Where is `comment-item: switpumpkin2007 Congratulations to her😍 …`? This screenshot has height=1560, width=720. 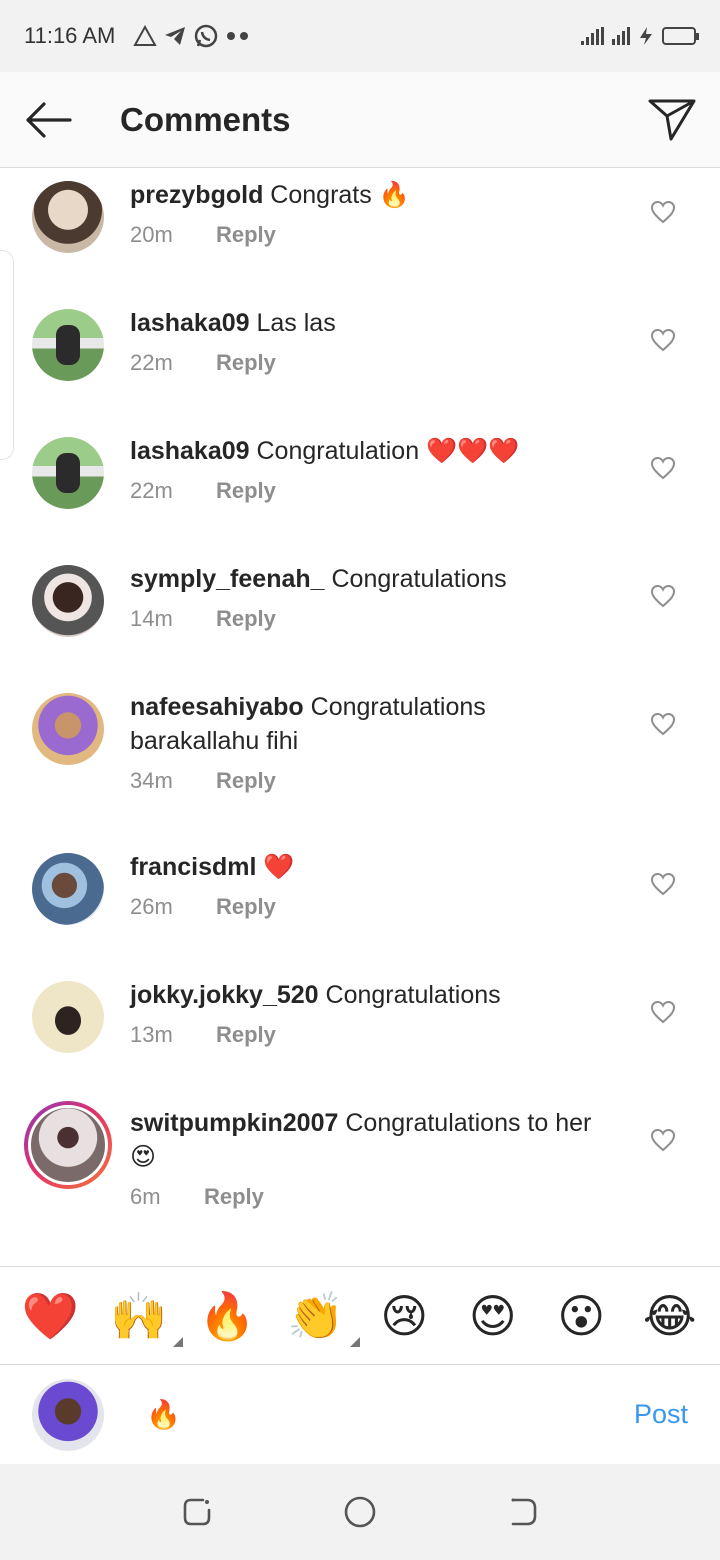 comment-item: switpumpkin2007 Congratulations to her😍 … is located at coordinates (360, 1176).